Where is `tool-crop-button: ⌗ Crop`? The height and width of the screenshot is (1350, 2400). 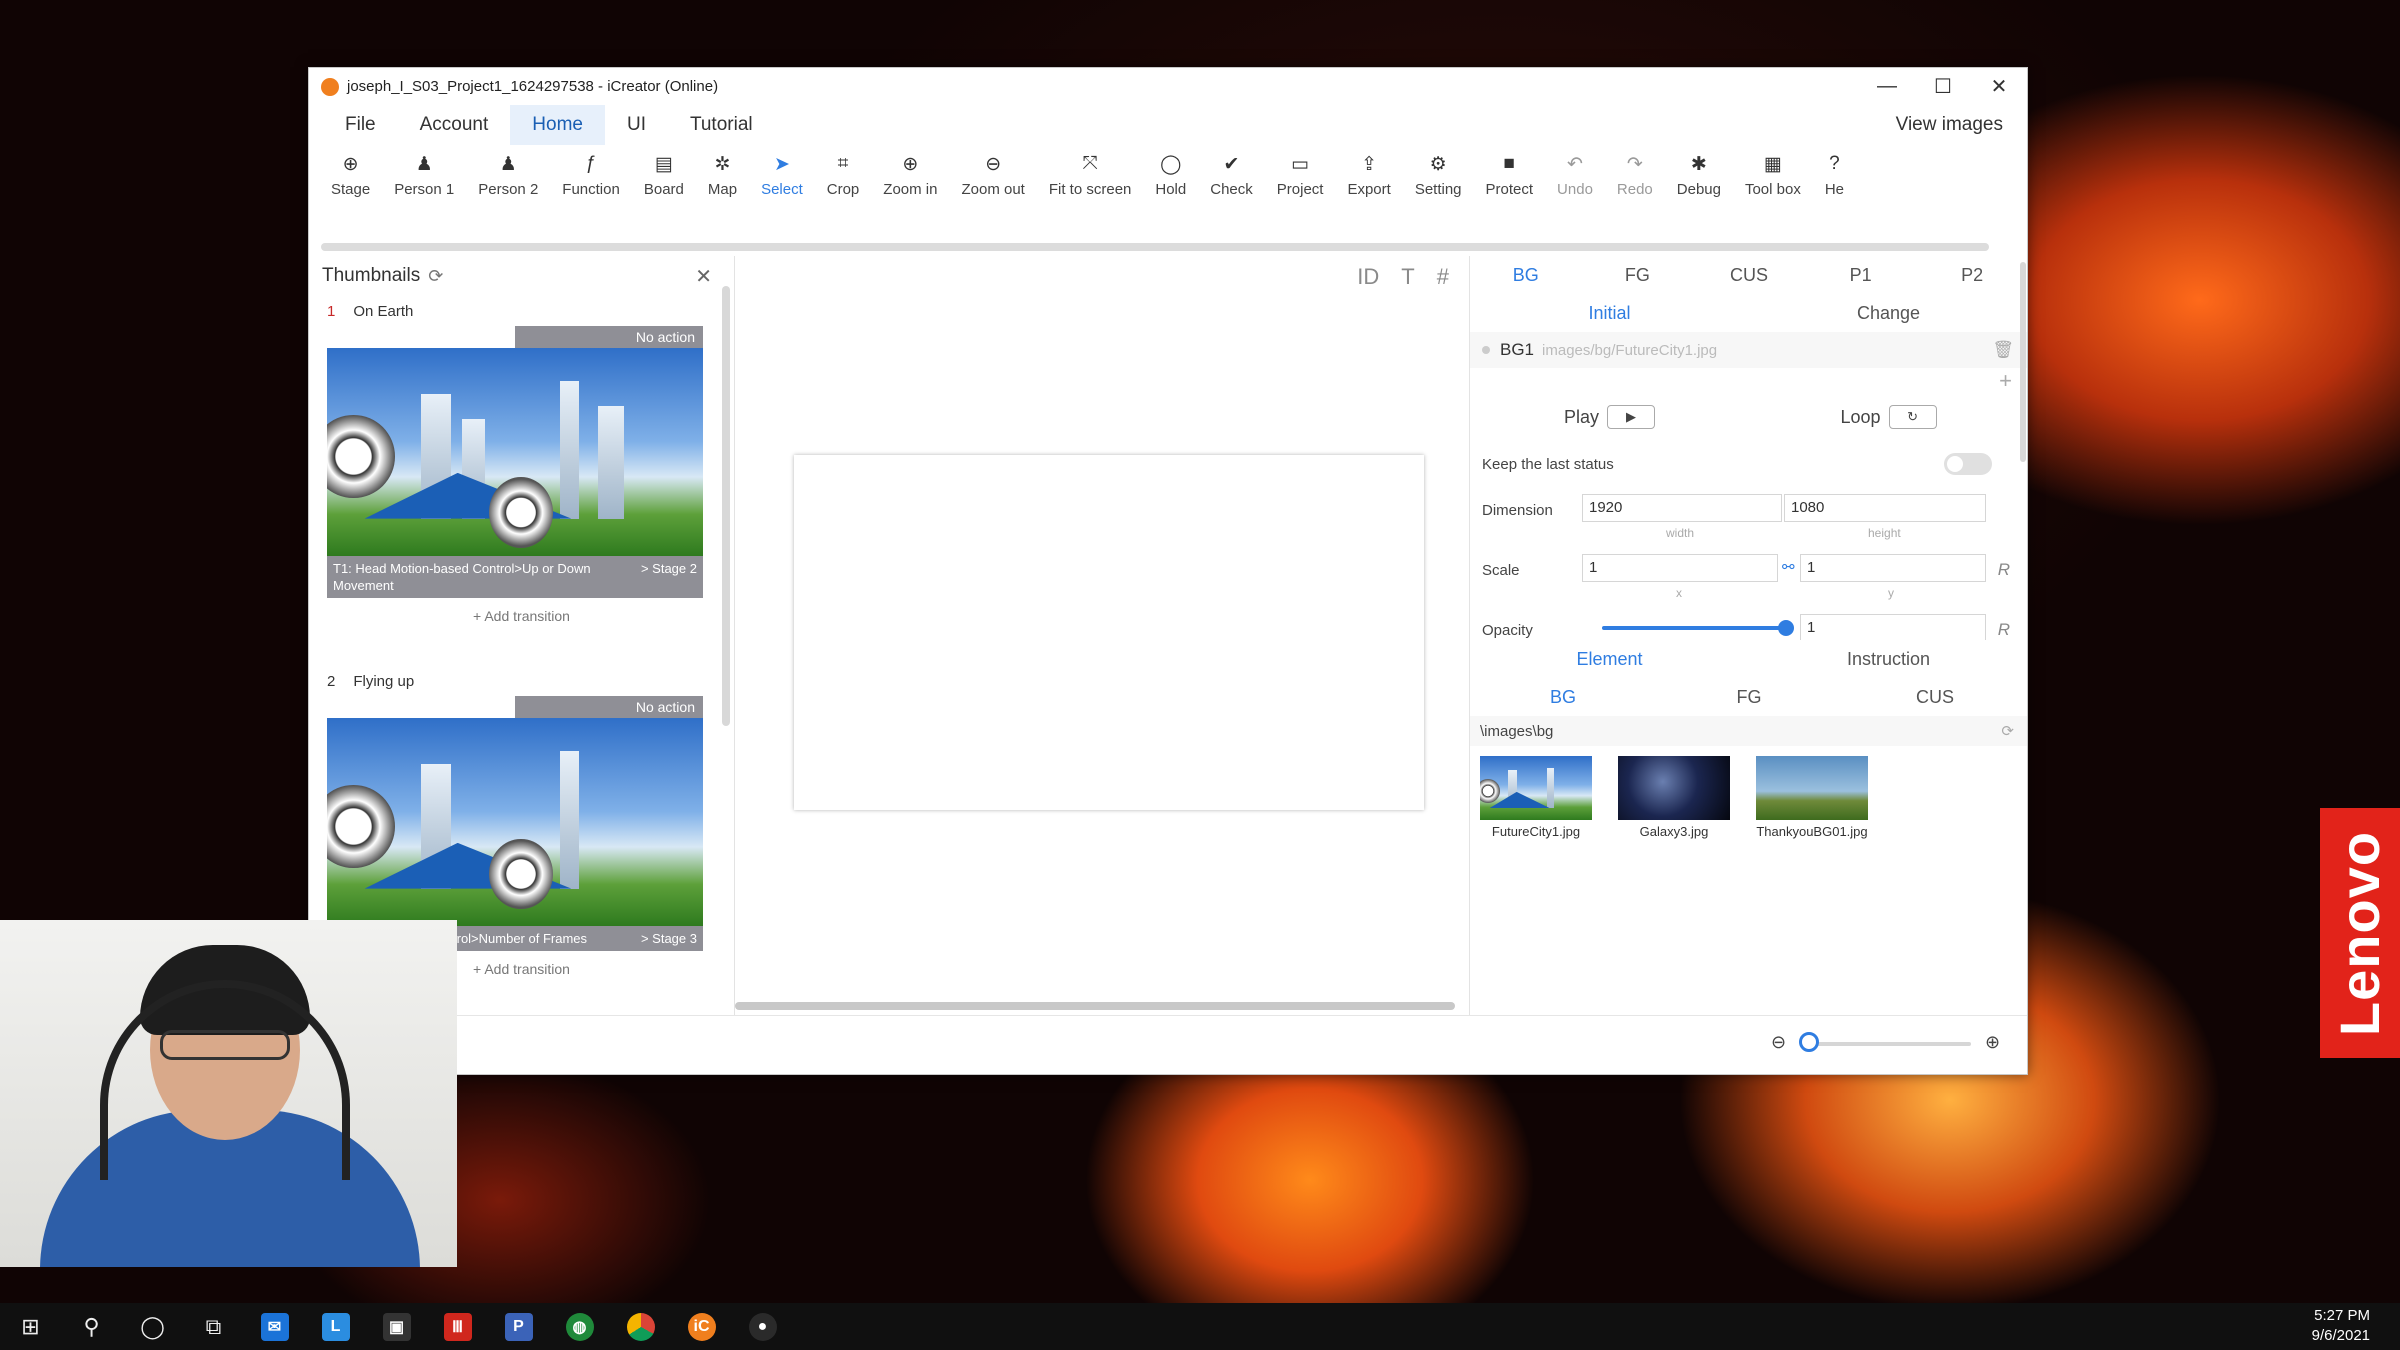 tool-crop-button: ⌗ Crop is located at coordinates (843, 181).